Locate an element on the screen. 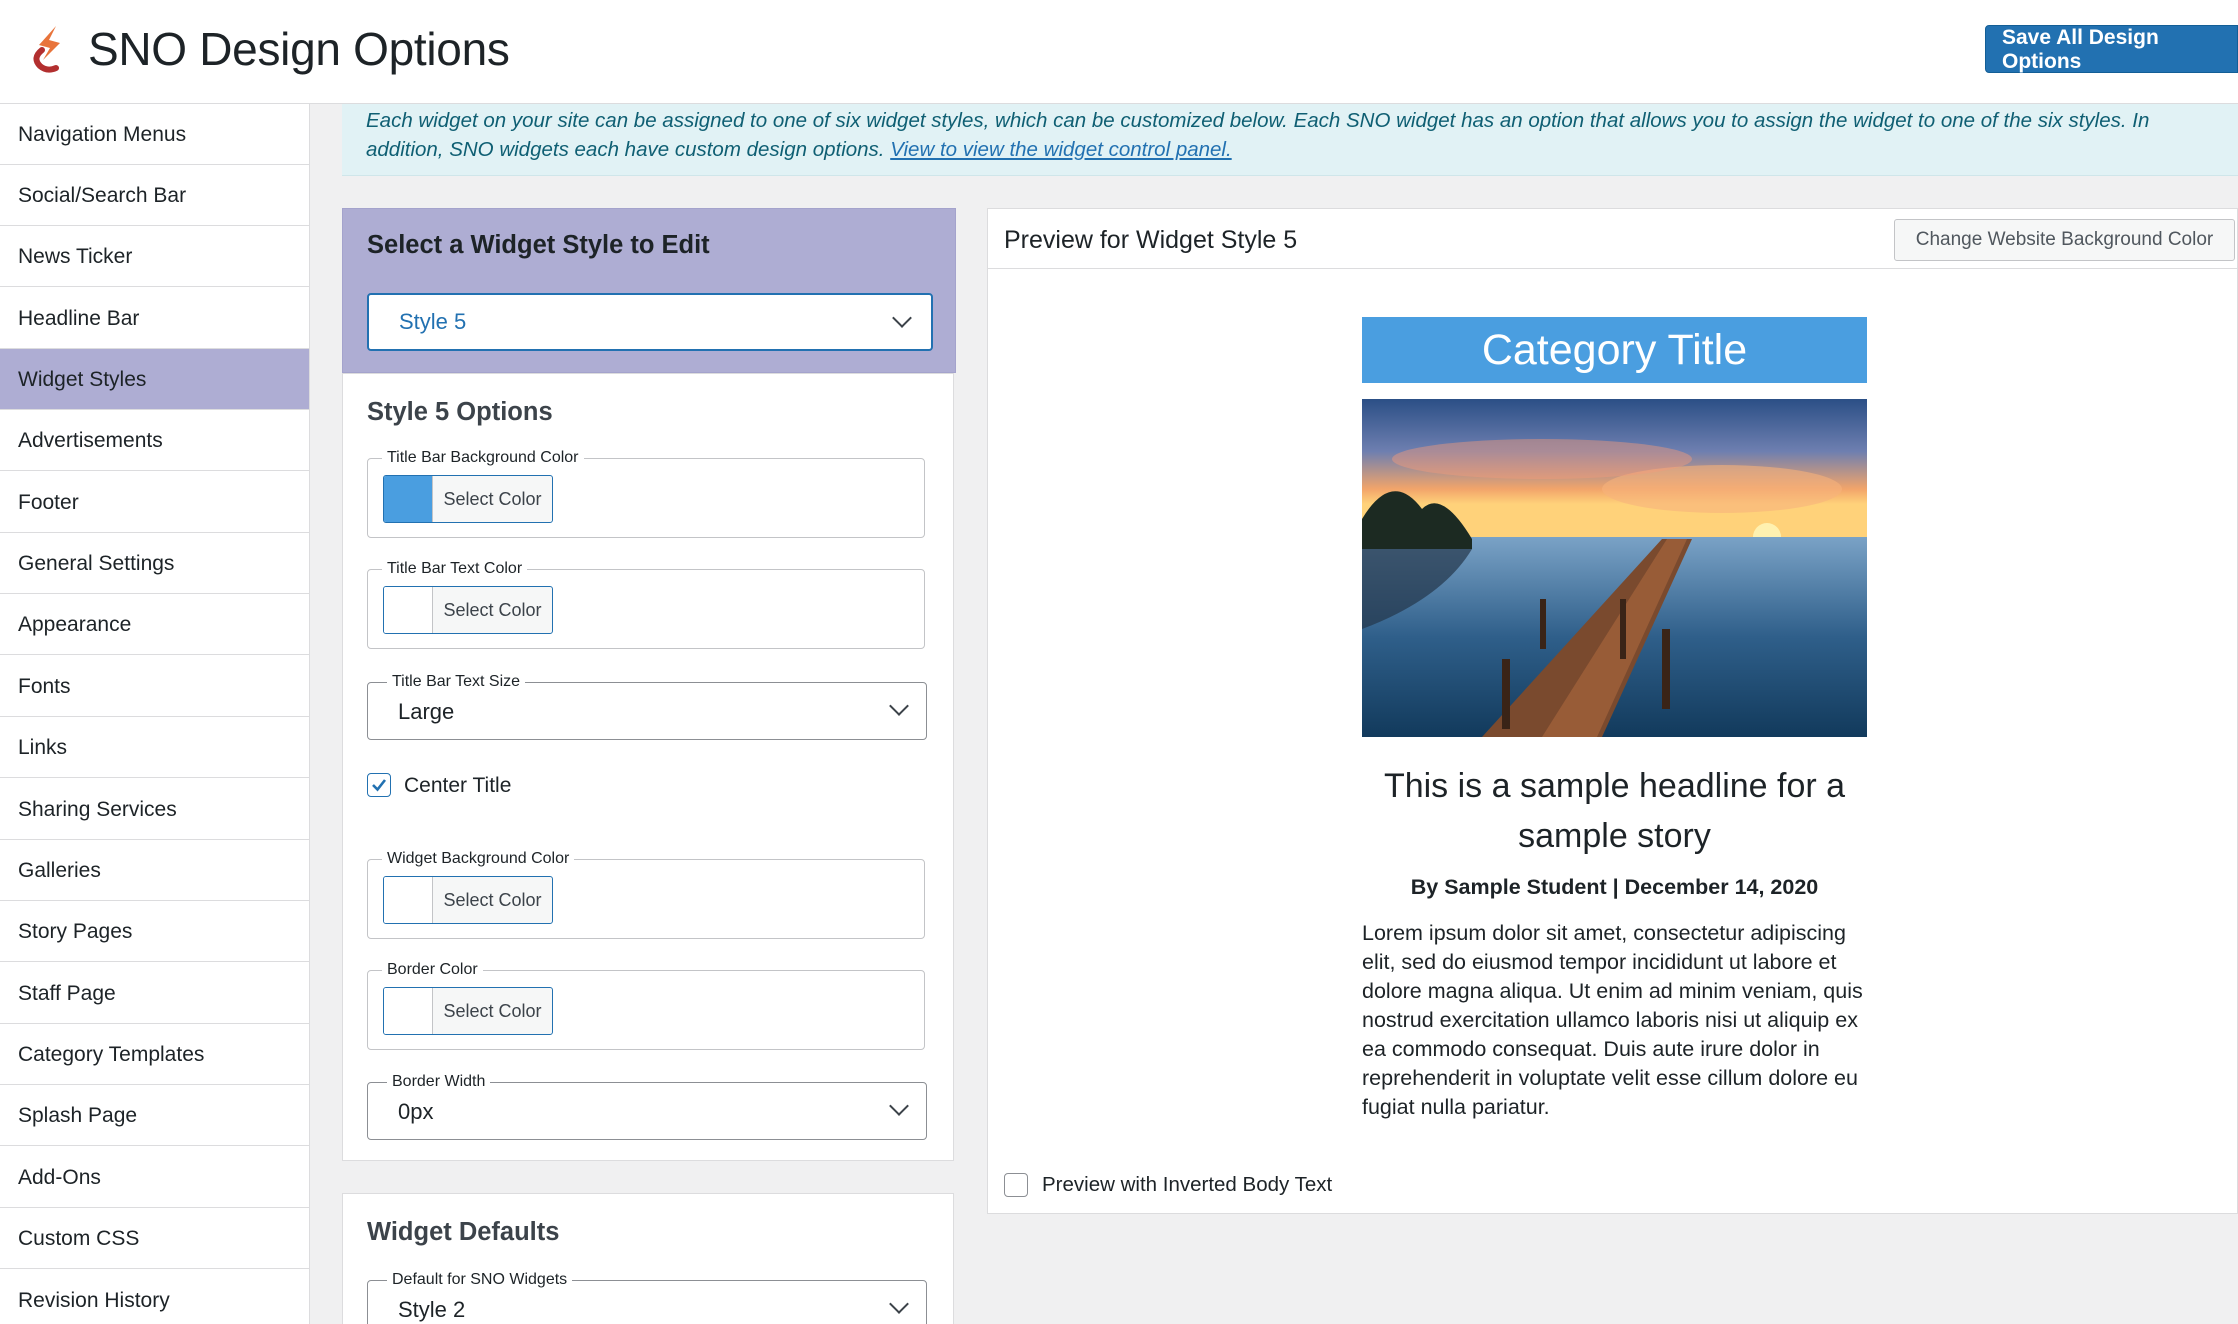  sidebar-item-widget-styles: Widget Styles is located at coordinates (154, 379).